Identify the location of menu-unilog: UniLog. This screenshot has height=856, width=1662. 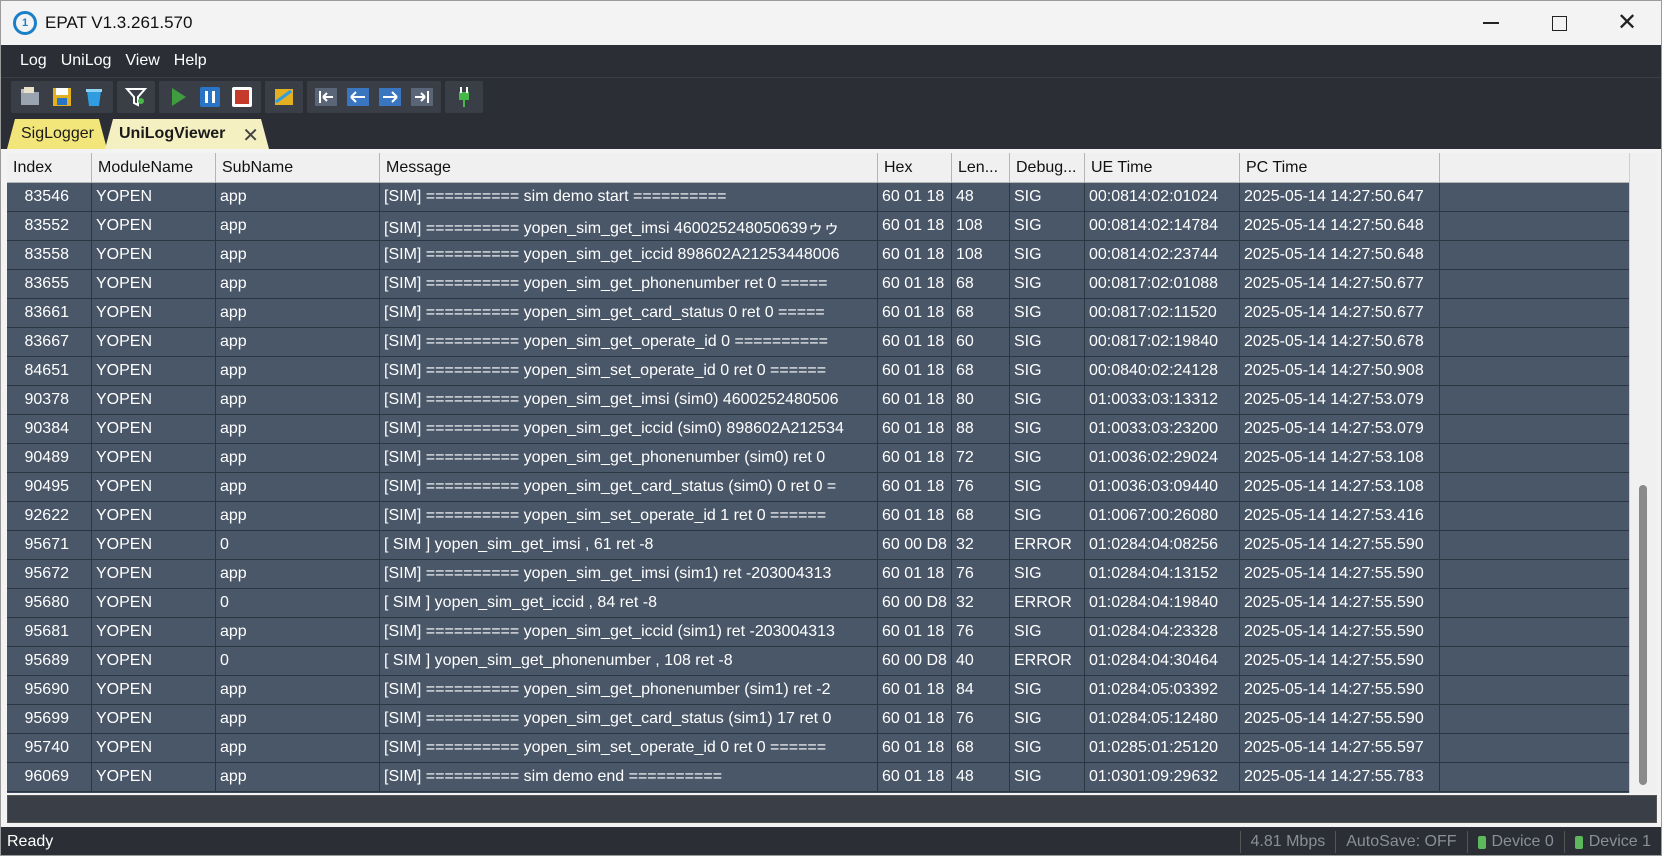
(86, 61).